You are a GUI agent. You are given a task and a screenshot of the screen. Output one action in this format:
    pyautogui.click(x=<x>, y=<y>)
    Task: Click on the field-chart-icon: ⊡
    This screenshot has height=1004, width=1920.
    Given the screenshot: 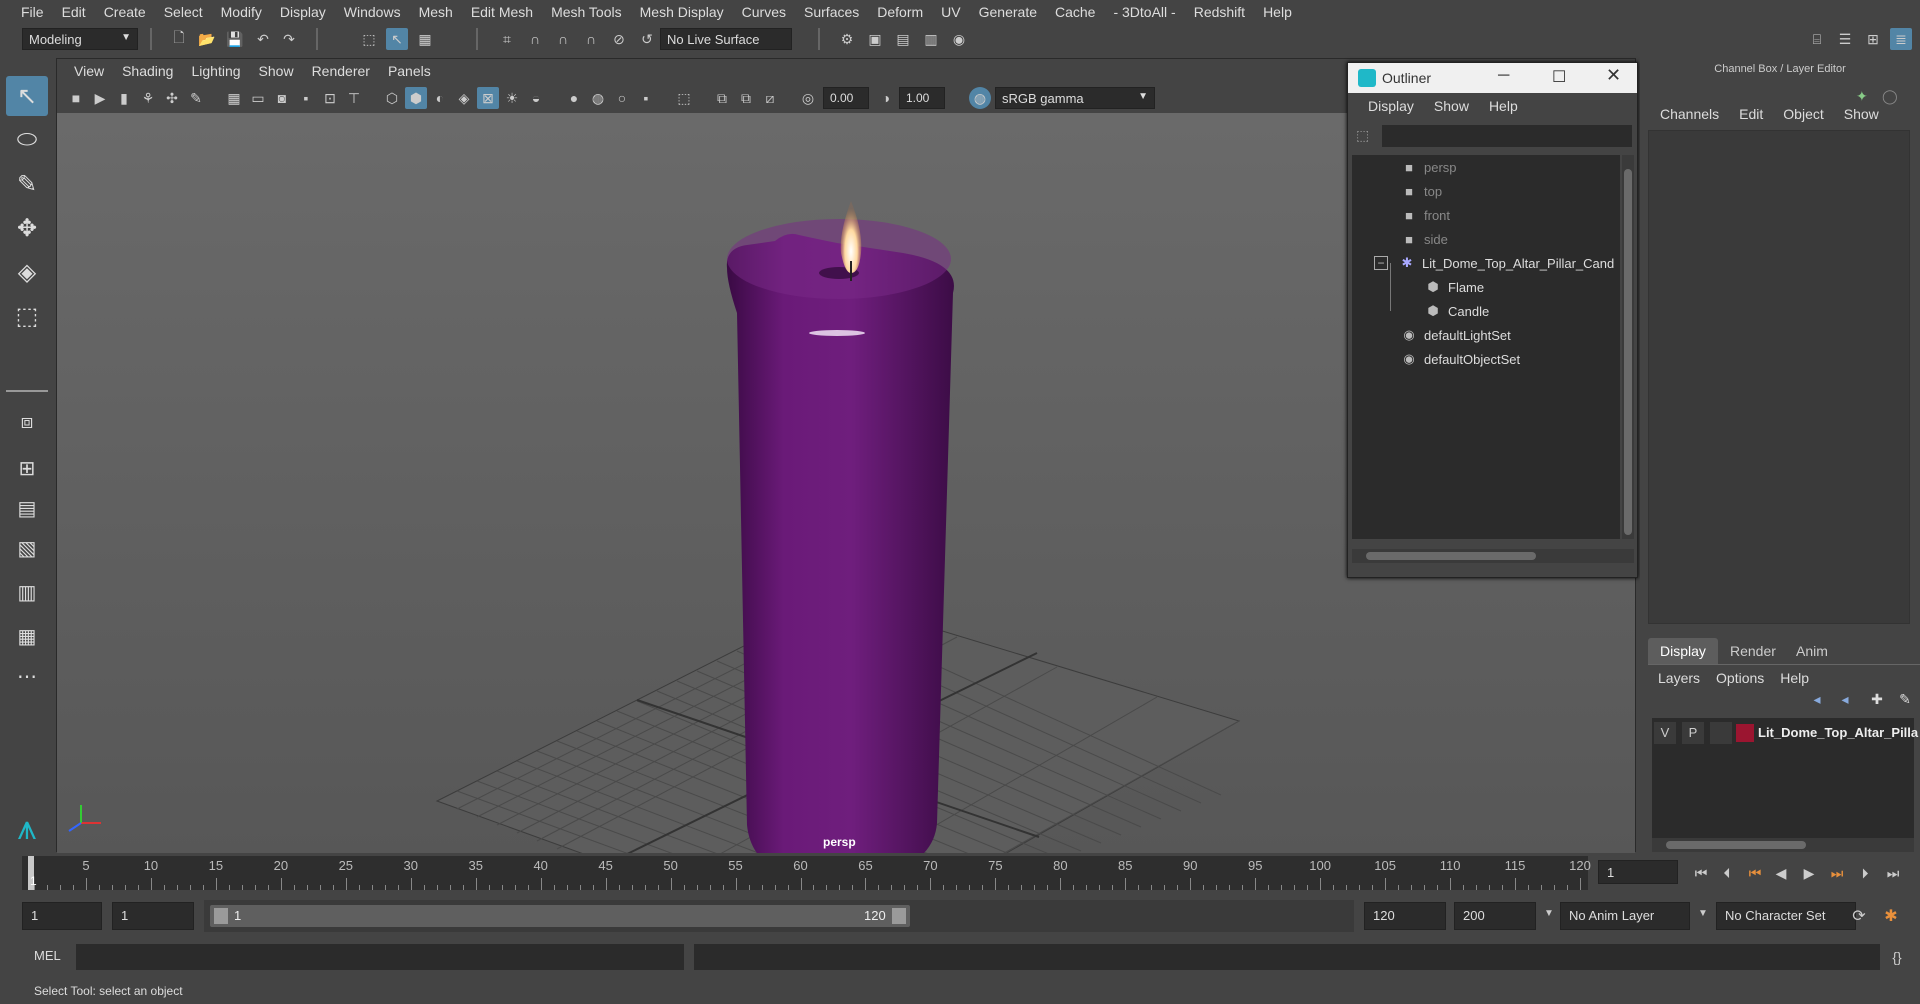 What is the action you would take?
    pyautogui.click(x=330, y=98)
    